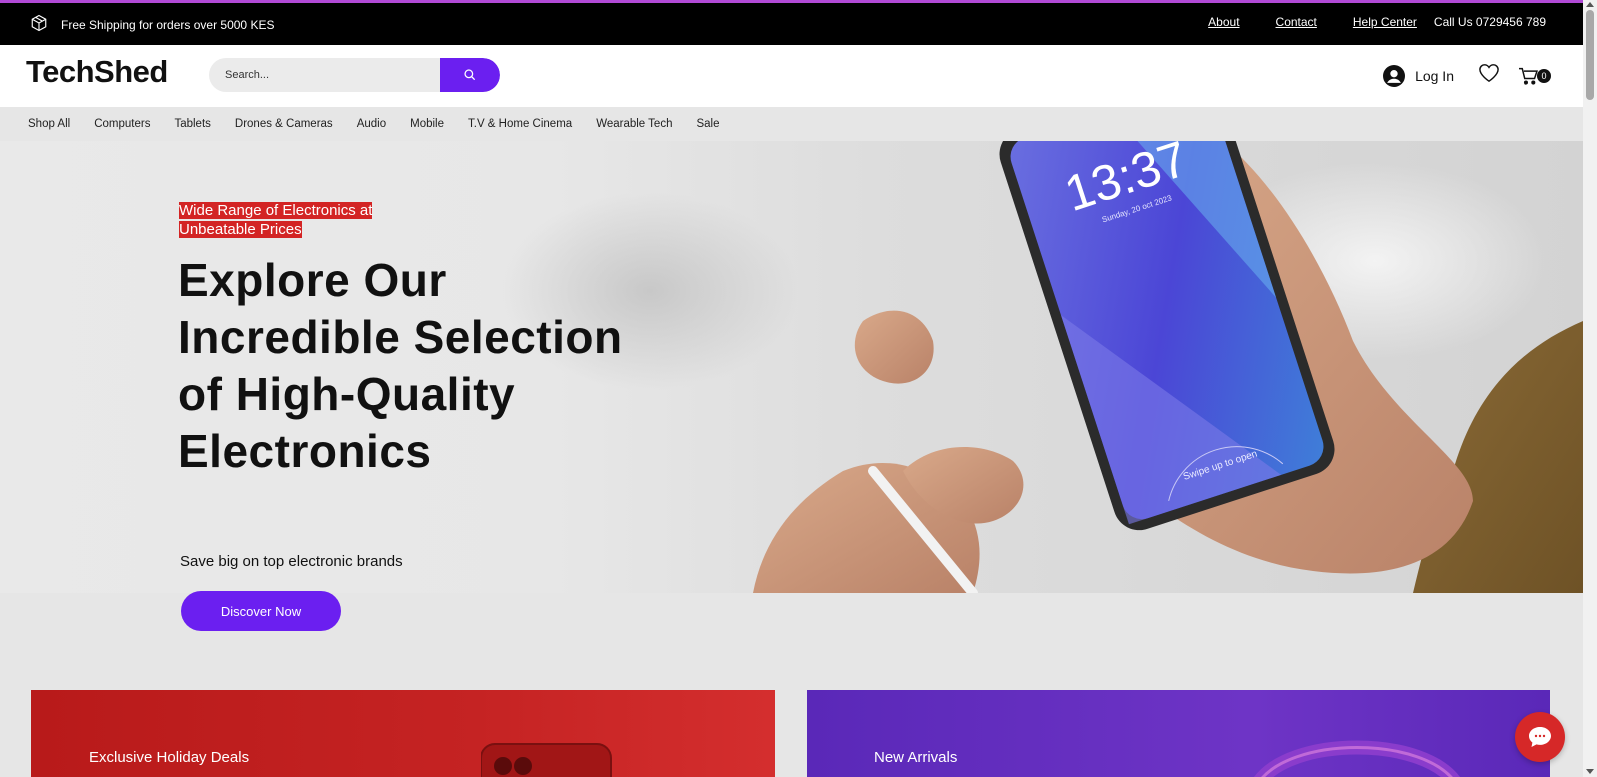 The width and height of the screenshot is (1597, 777). What do you see at coordinates (520, 124) in the screenshot?
I see `nav-item-tv-home-cinema: T.V & Home Cinema` at bounding box center [520, 124].